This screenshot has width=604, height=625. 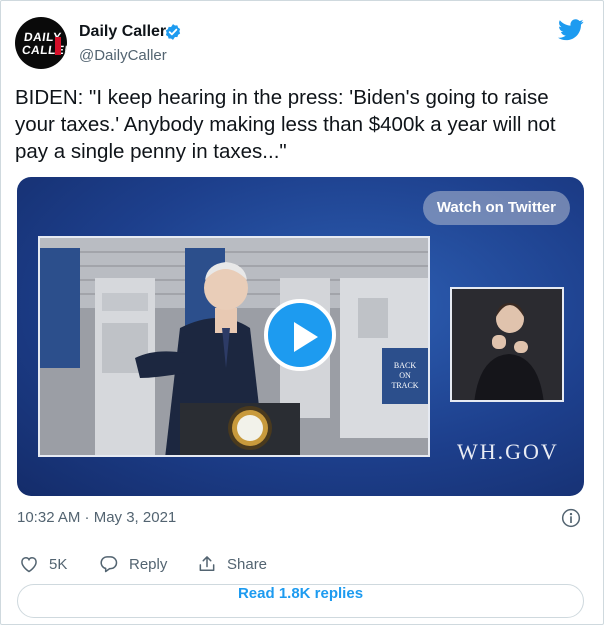 I want to click on reply-icon, so click(x=109, y=564).